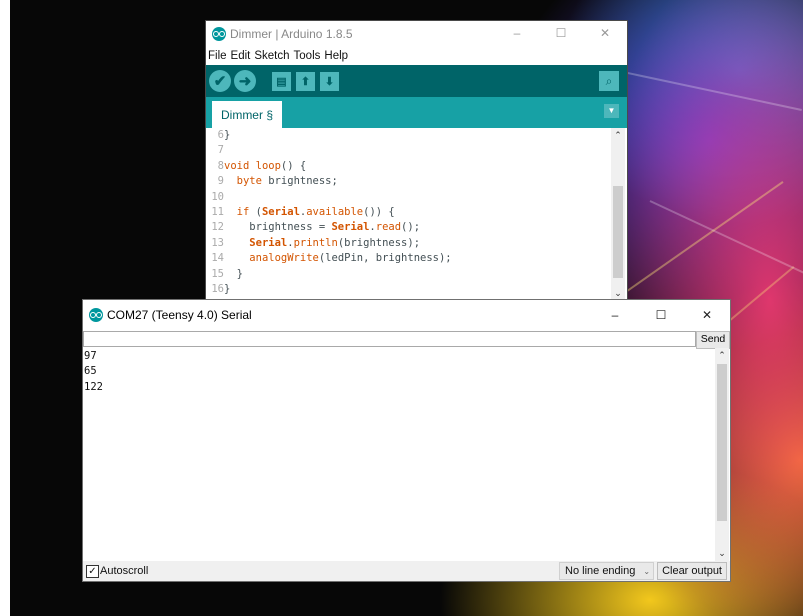  I want to click on serial-maximize-button: ☐, so click(661, 315).